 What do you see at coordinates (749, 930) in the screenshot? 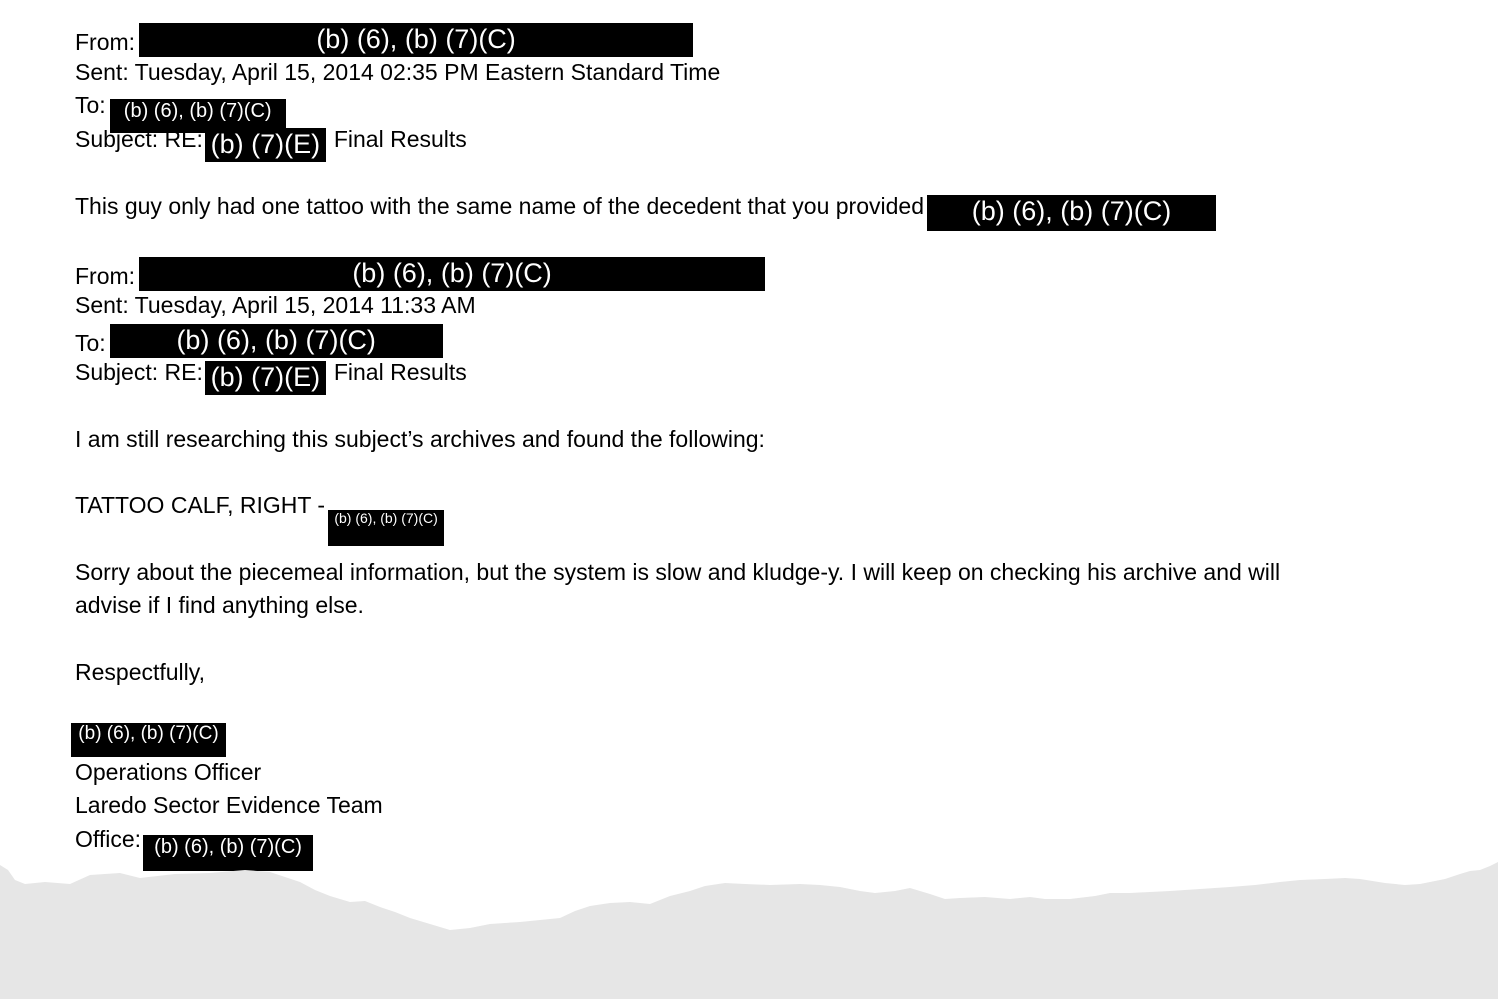
I see `torn-paper-edge` at bounding box center [749, 930].